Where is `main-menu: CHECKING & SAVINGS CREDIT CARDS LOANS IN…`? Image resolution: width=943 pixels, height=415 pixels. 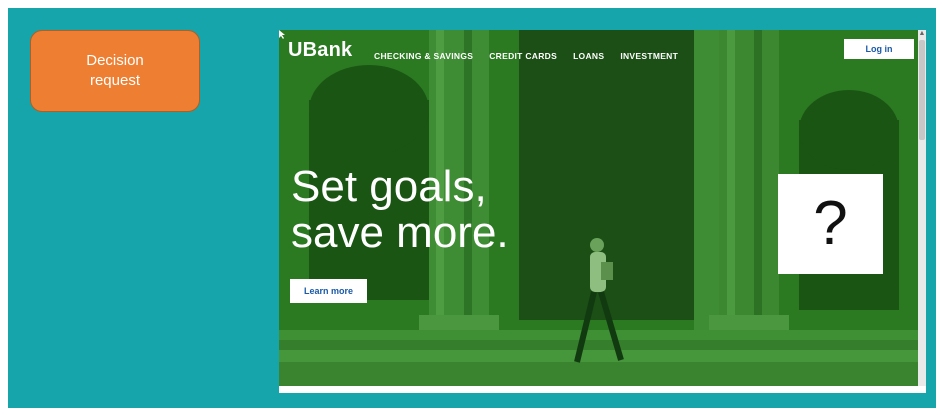
main-menu: CHECKING & SAVINGS CREDIT CARDS LOANS IN… is located at coordinates (526, 56).